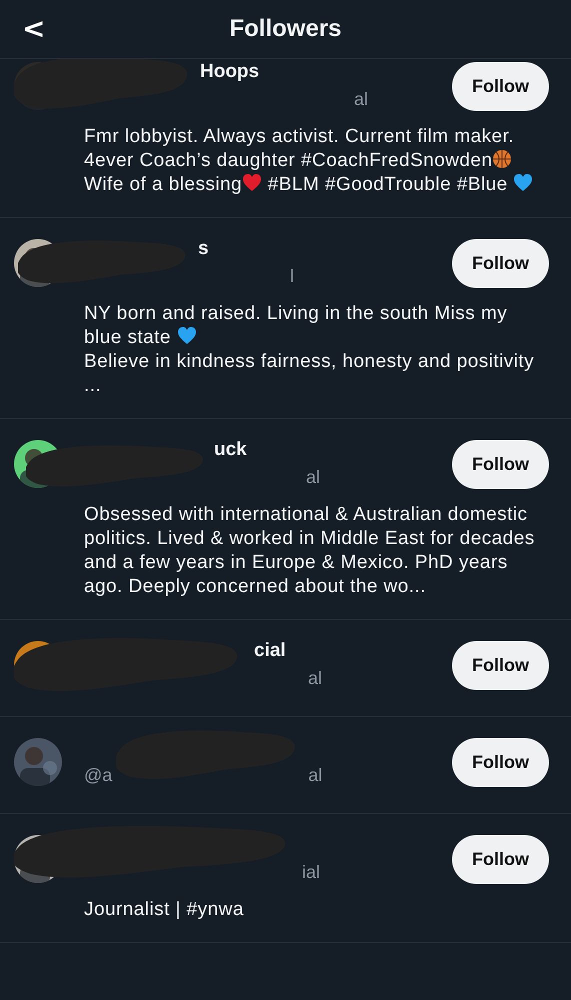 This screenshot has width=571, height=1000. Describe the element at coordinates (203, 249) in the screenshot. I see `user-name: s` at that location.